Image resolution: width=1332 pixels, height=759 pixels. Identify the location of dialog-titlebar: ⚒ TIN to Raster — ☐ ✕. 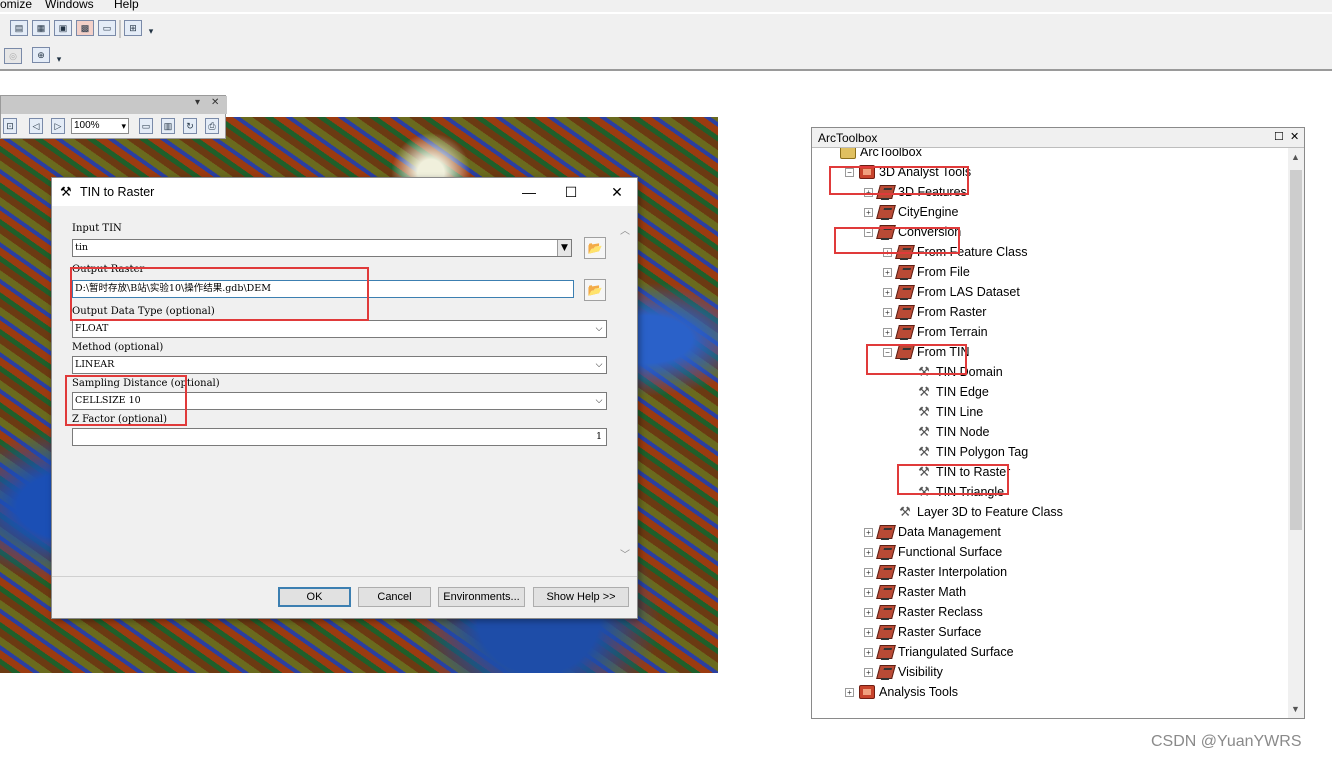
(344, 192).